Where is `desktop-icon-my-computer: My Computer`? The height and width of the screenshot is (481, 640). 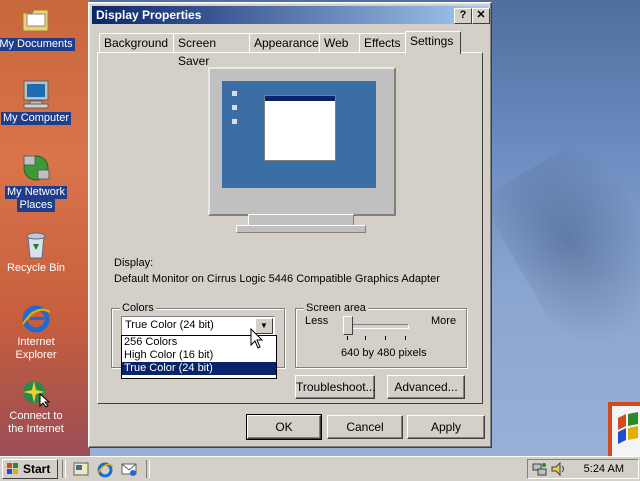
desktop-icon-my-computer: My Computer is located at coordinates (38, 101).